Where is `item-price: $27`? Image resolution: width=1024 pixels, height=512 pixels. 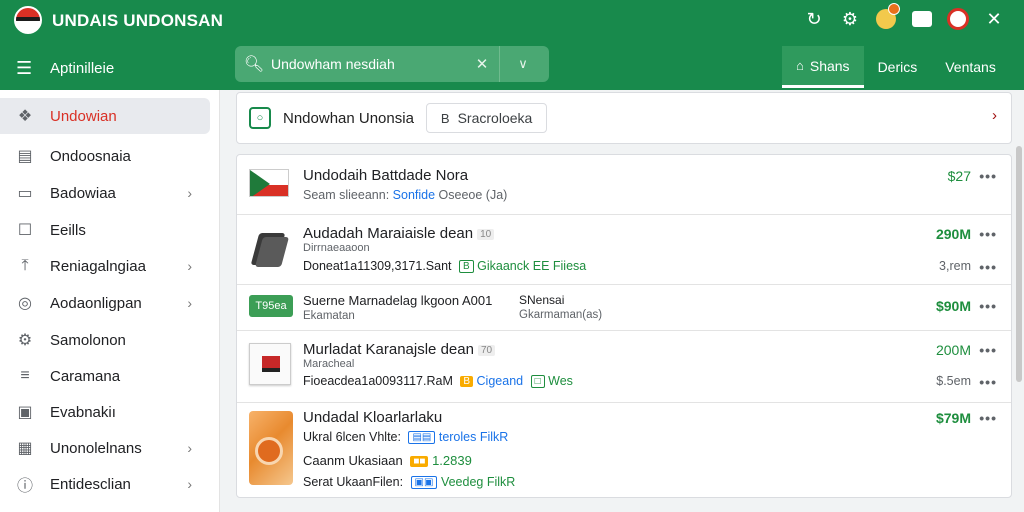 item-price: $27 is located at coordinates (959, 176).